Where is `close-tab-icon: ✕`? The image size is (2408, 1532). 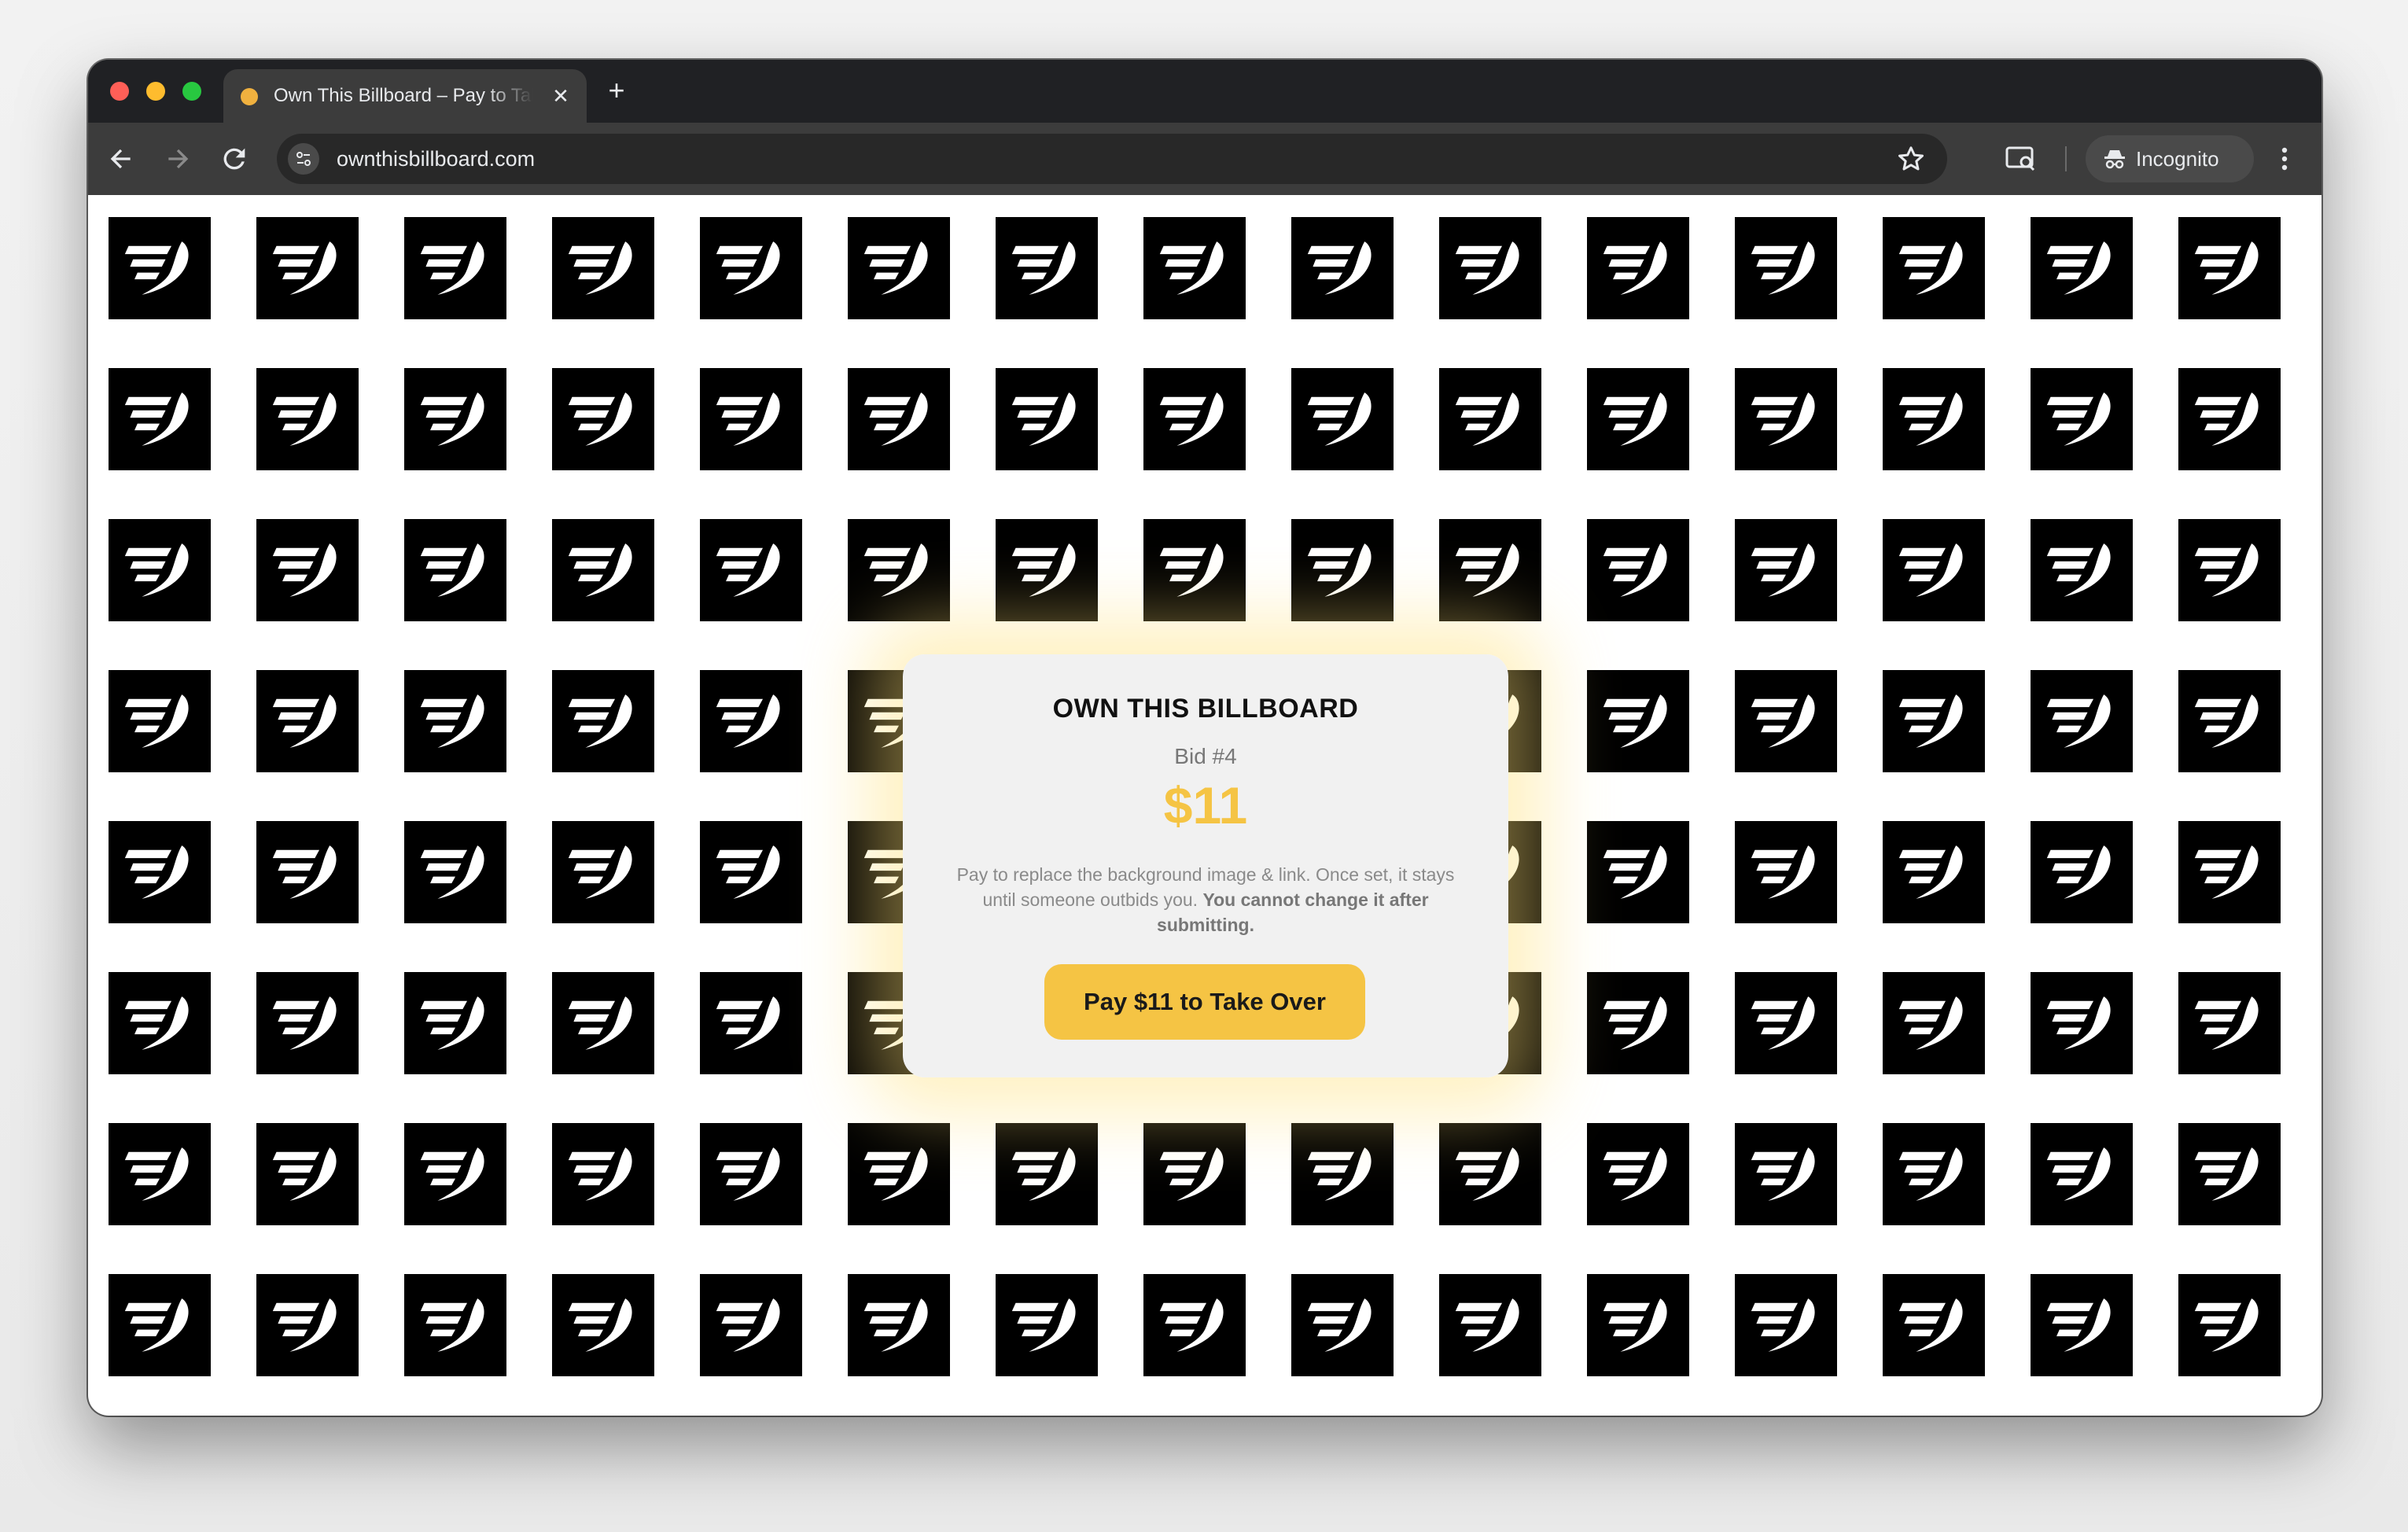 close-tab-icon: ✕ is located at coordinates (561, 96).